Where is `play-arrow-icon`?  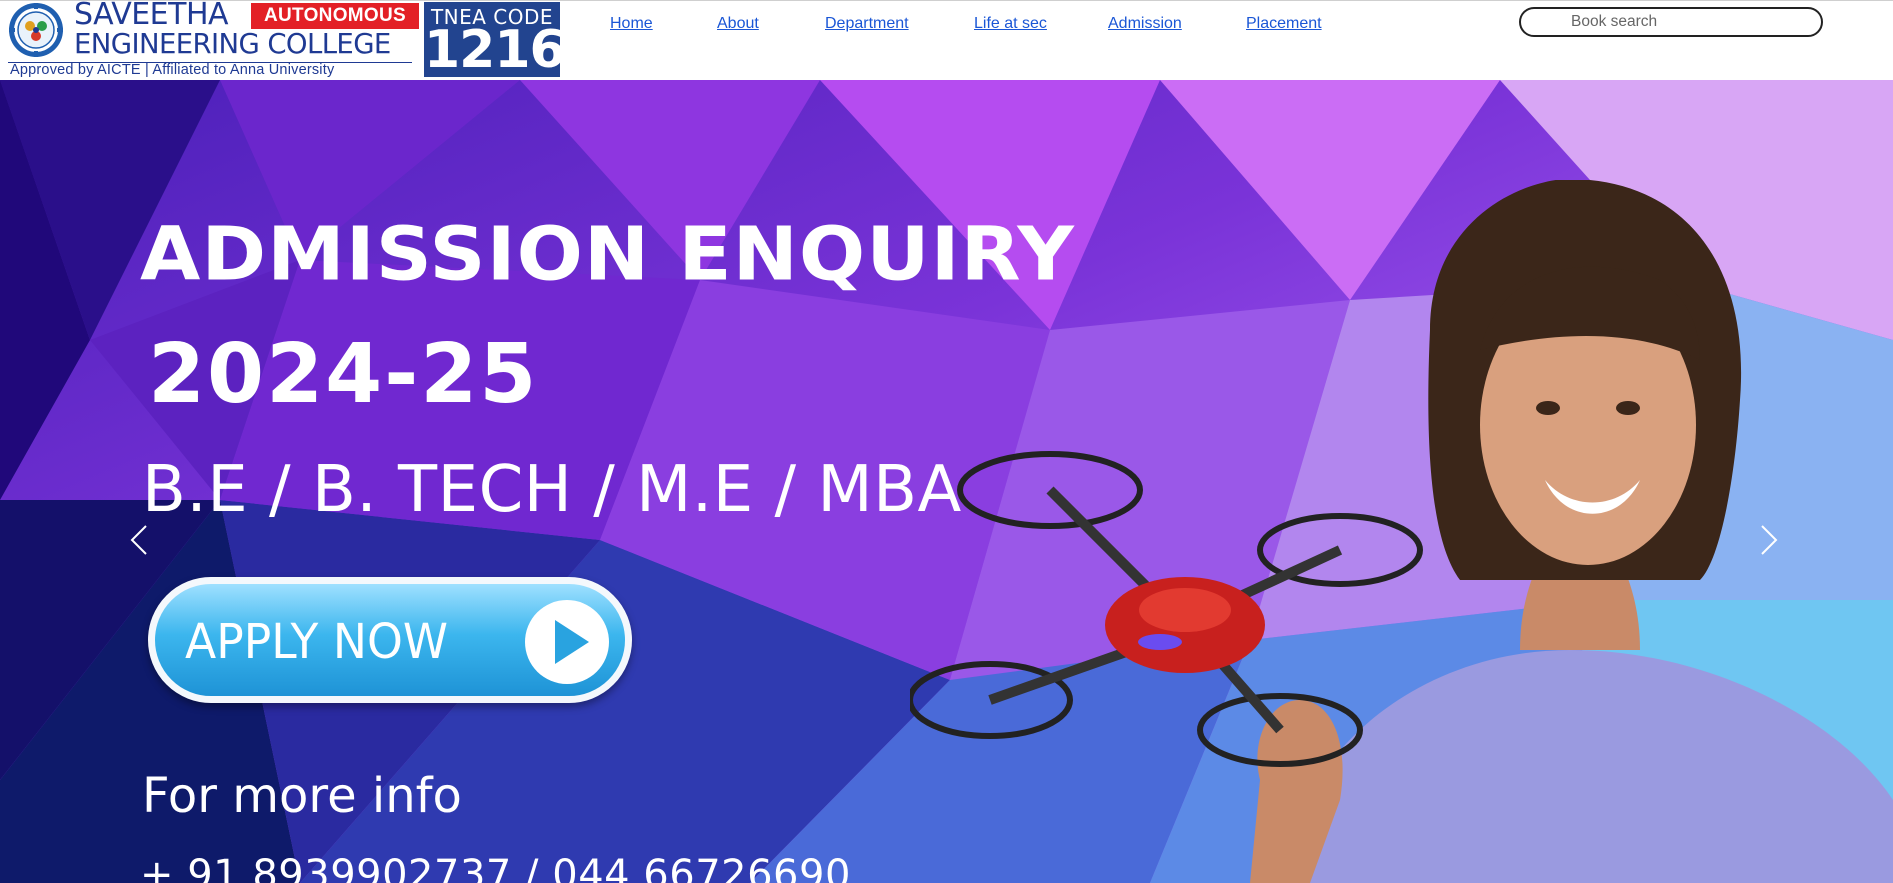 play-arrow-icon is located at coordinates (567, 642).